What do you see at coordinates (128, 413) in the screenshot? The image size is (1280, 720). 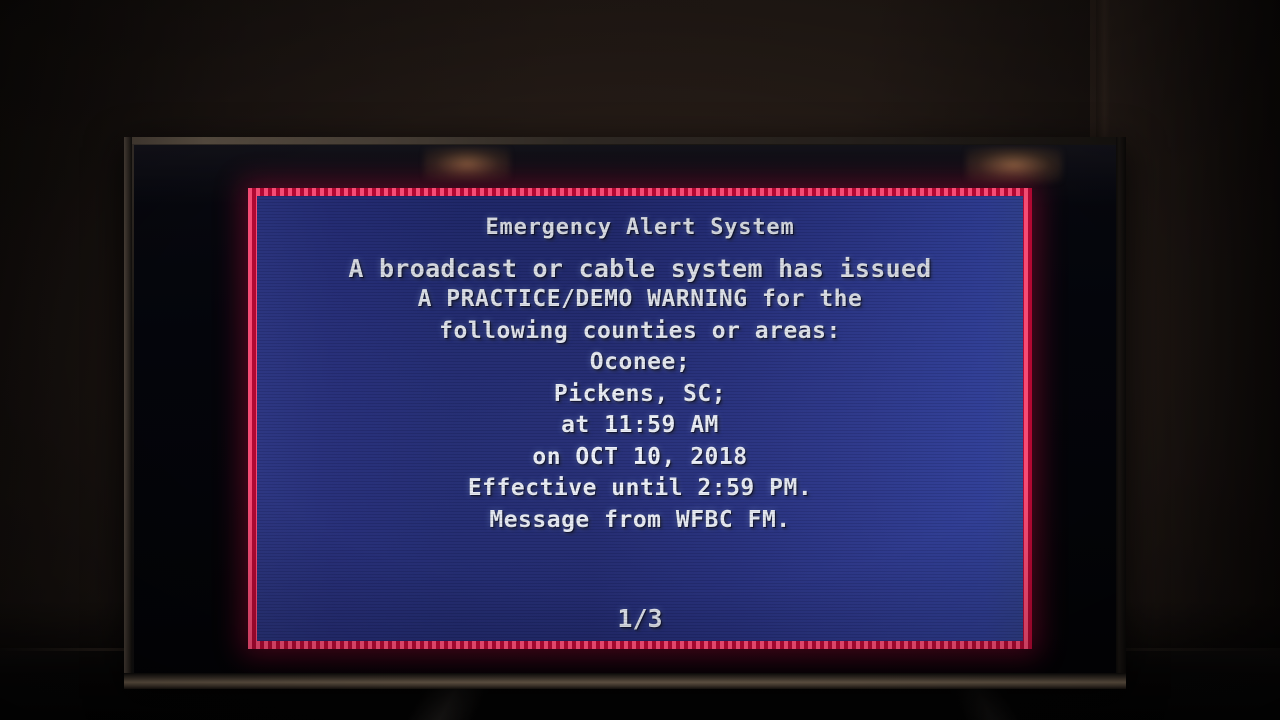 I see `tv-bezel-left-edge` at bounding box center [128, 413].